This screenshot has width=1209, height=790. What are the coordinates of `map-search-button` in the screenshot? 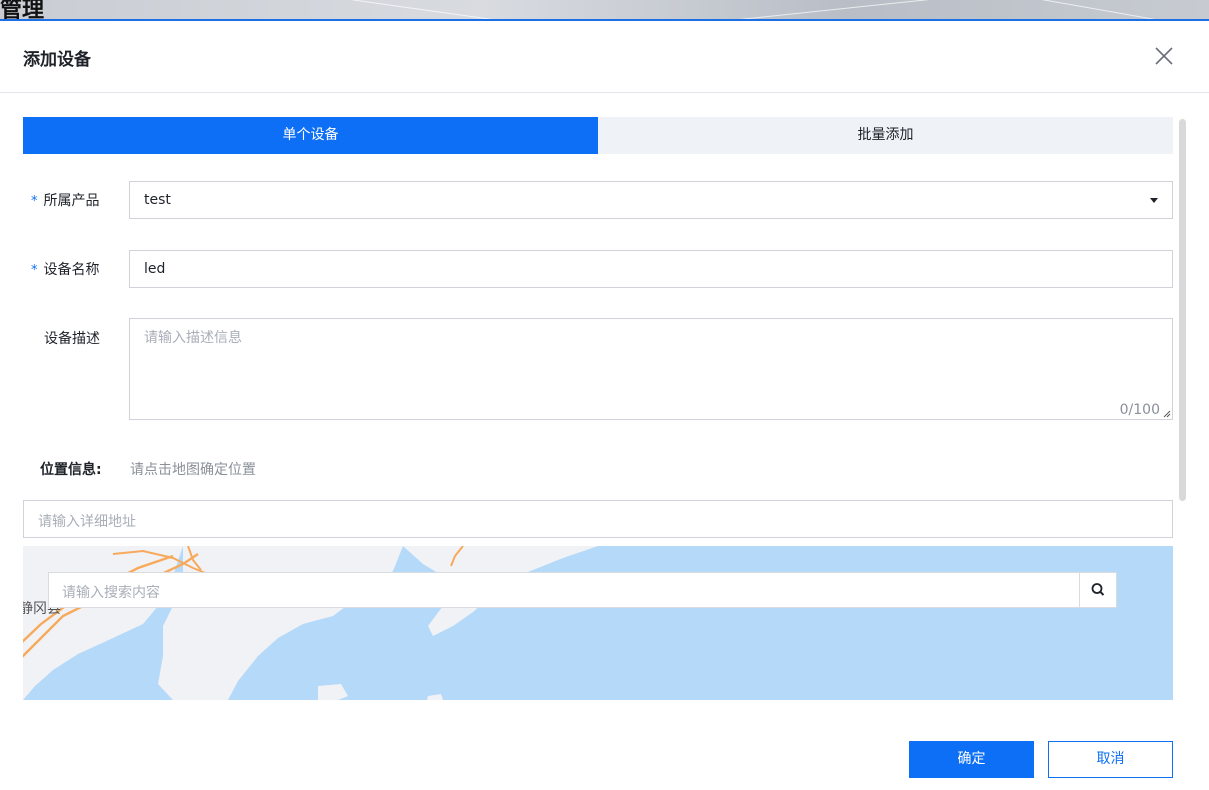 It's located at (1097, 590).